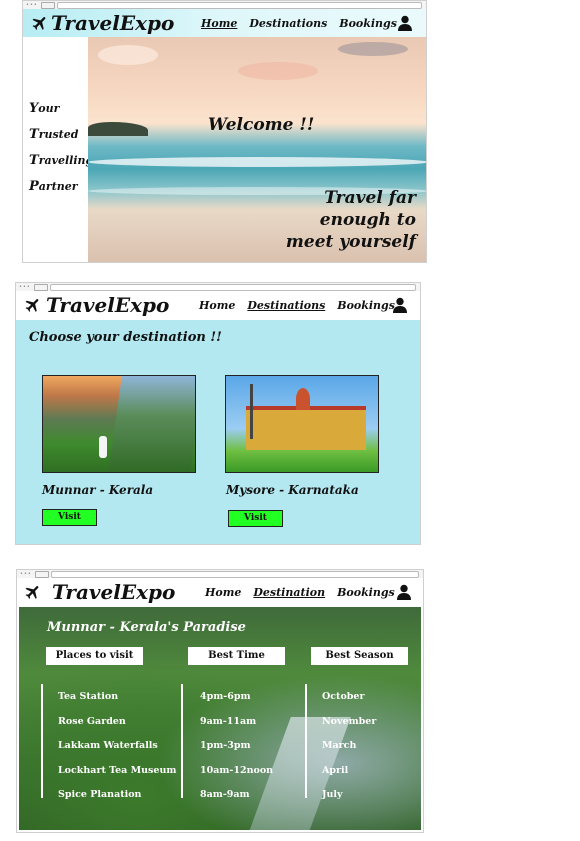  What do you see at coordinates (332, 795) in the screenshot?
I see `list-item: July` at bounding box center [332, 795].